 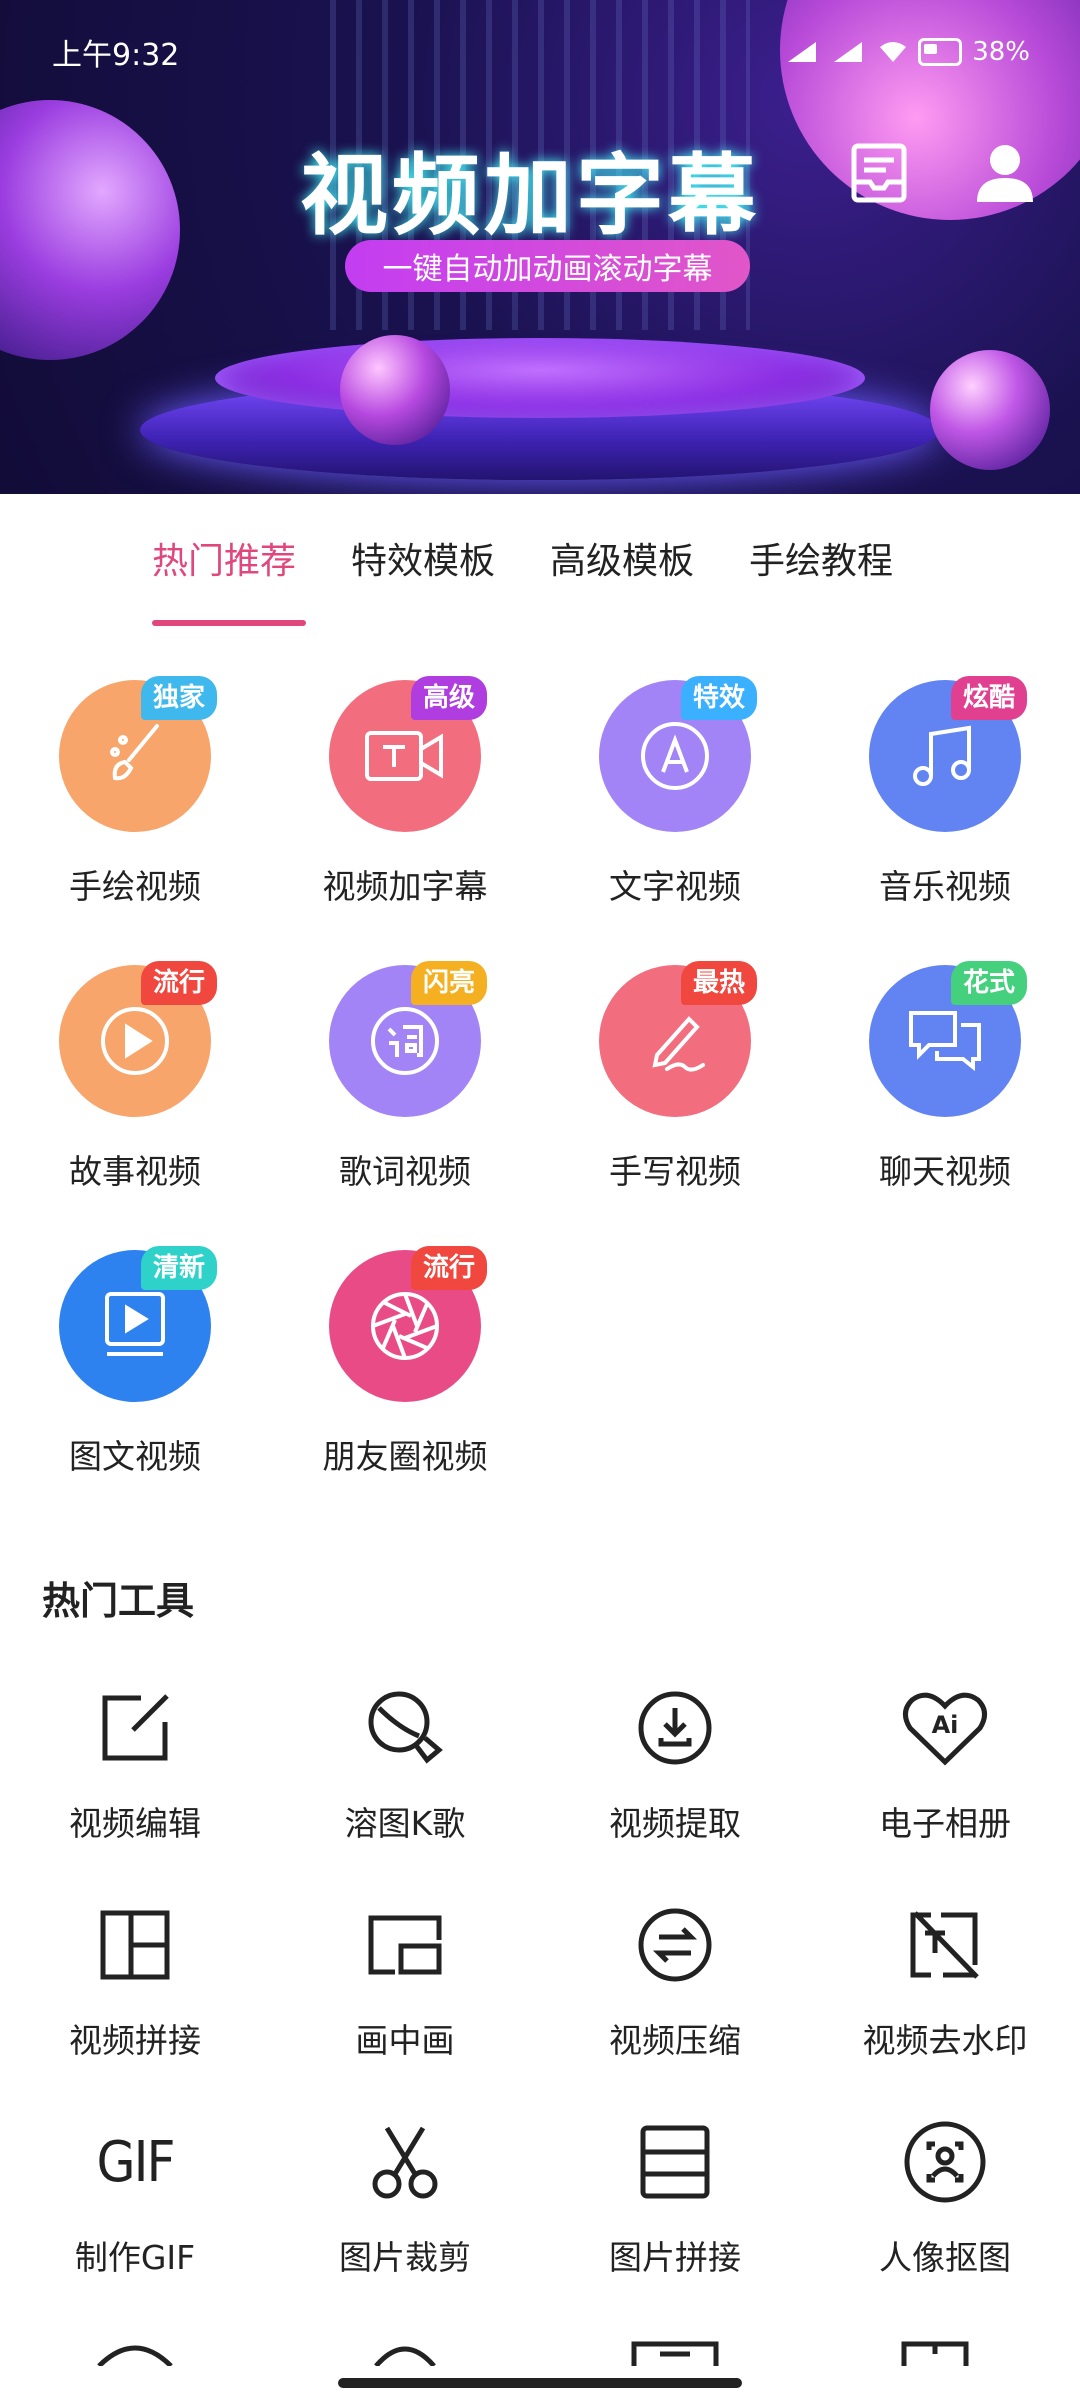 I want to click on badge: 高级, so click(x=449, y=698).